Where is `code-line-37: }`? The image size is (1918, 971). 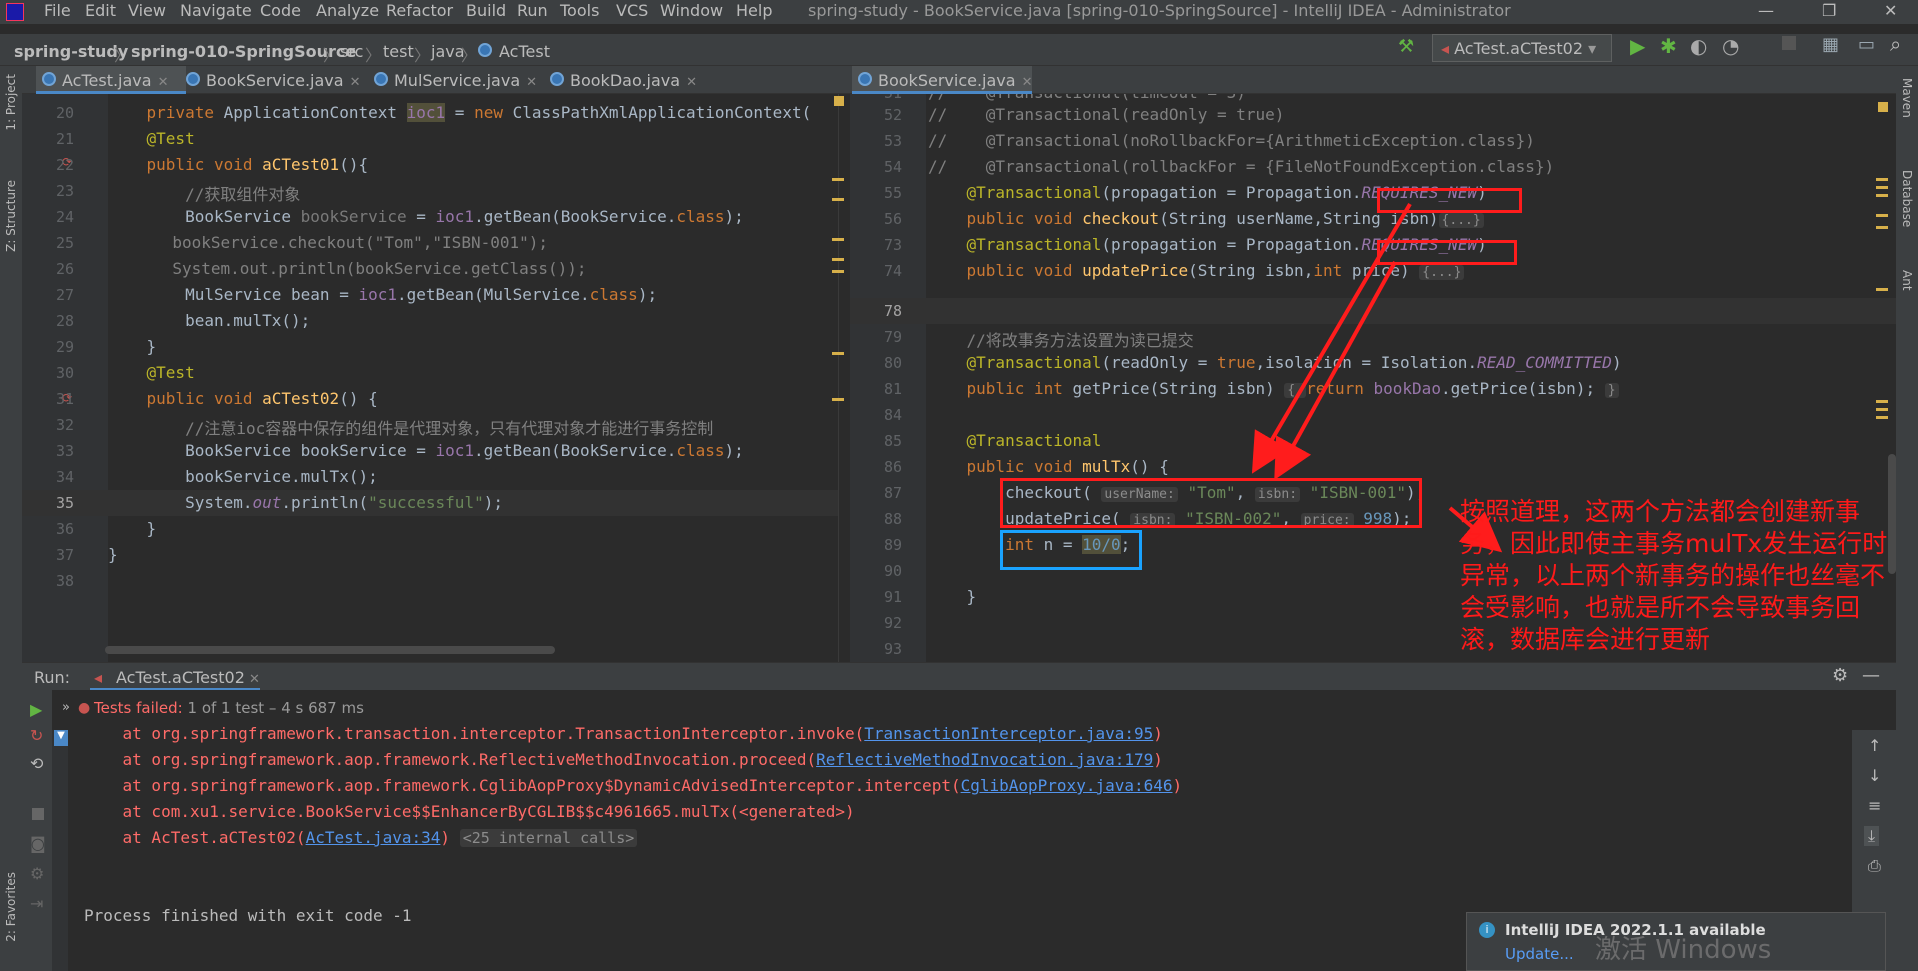 code-line-37: } is located at coordinates (113, 554).